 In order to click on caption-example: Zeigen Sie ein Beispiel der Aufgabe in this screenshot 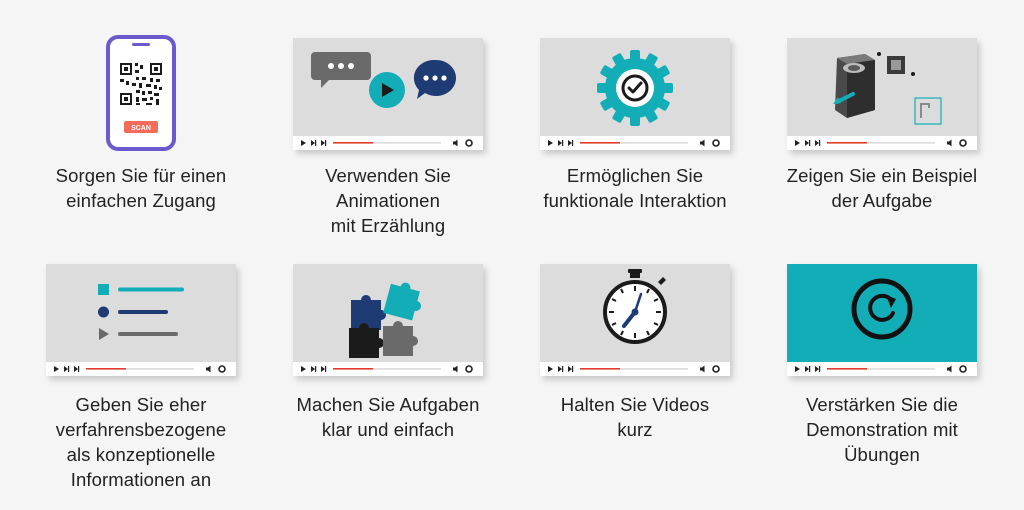, I will do `click(882, 188)`.